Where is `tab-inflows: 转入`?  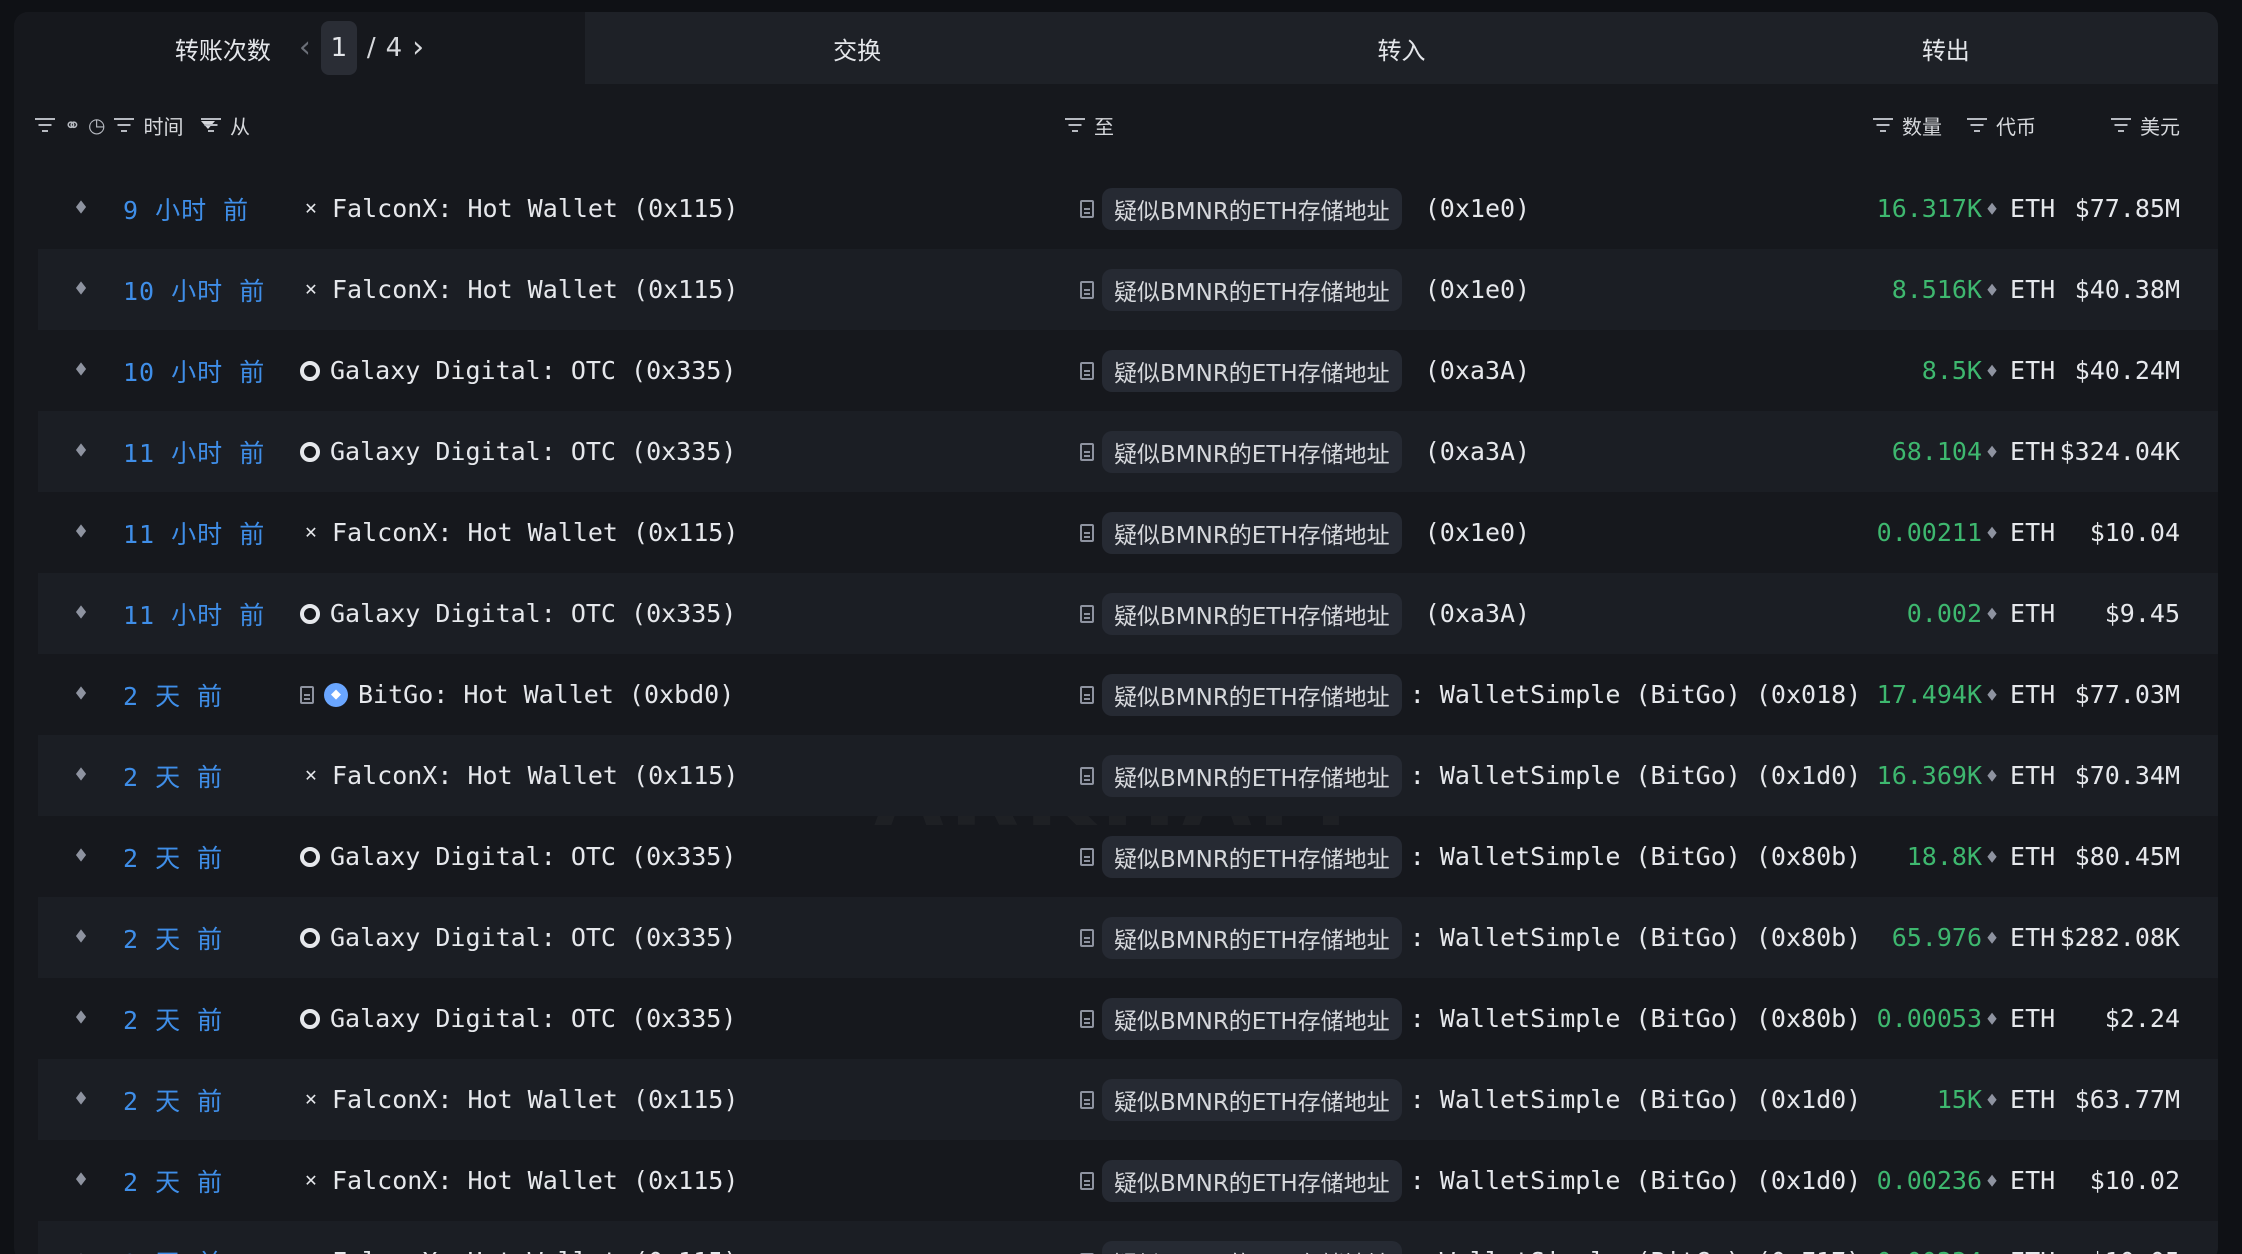 tab-inflows: 转入 is located at coordinates (1401, 48).